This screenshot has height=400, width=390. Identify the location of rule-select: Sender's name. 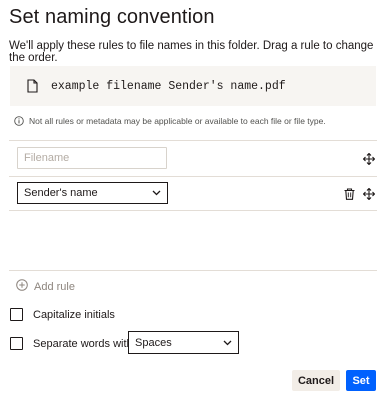
(92, 193).